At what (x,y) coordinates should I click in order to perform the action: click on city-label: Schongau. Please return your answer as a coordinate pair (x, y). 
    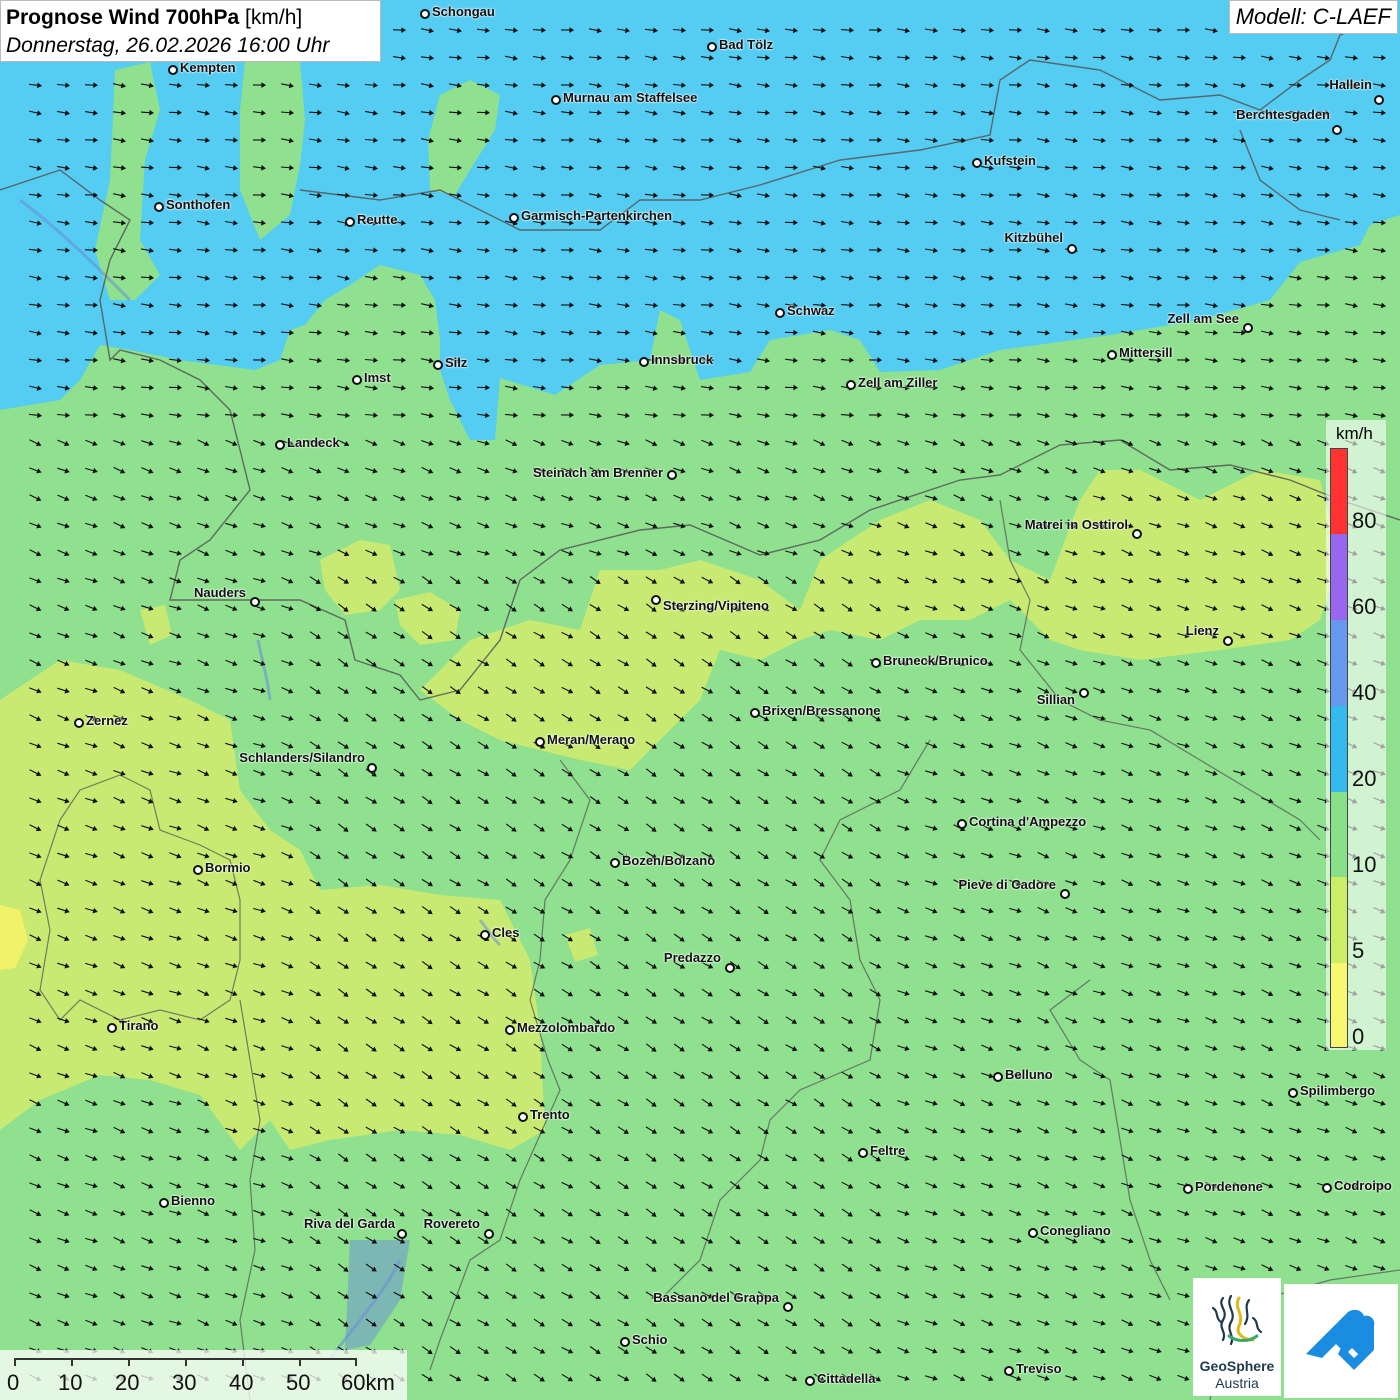
    Looking at the image, I should click on (463, 11).